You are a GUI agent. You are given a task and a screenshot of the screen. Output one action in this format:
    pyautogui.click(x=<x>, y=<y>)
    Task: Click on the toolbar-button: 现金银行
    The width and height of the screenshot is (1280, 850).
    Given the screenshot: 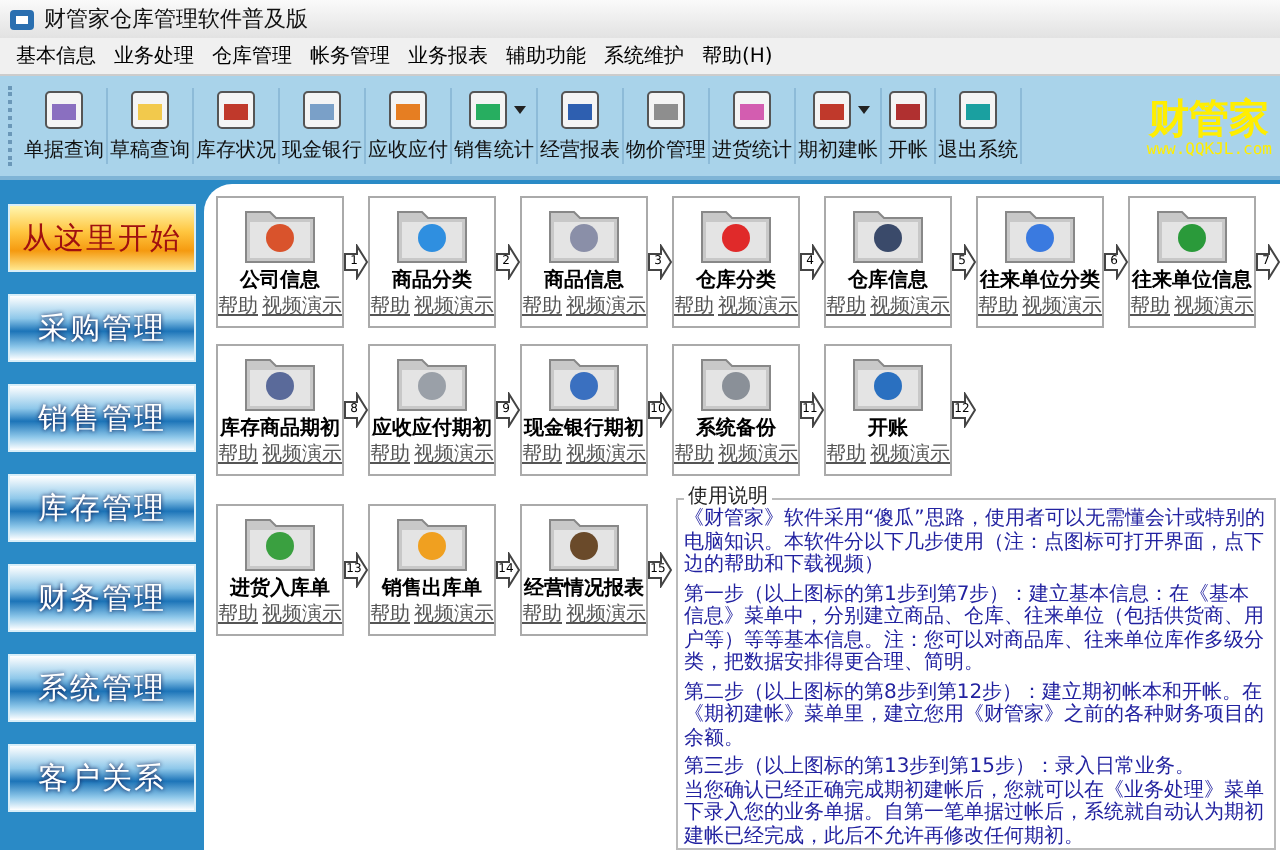 What is the action you would take?
    pyautogui.click(x=323, y=126)
    